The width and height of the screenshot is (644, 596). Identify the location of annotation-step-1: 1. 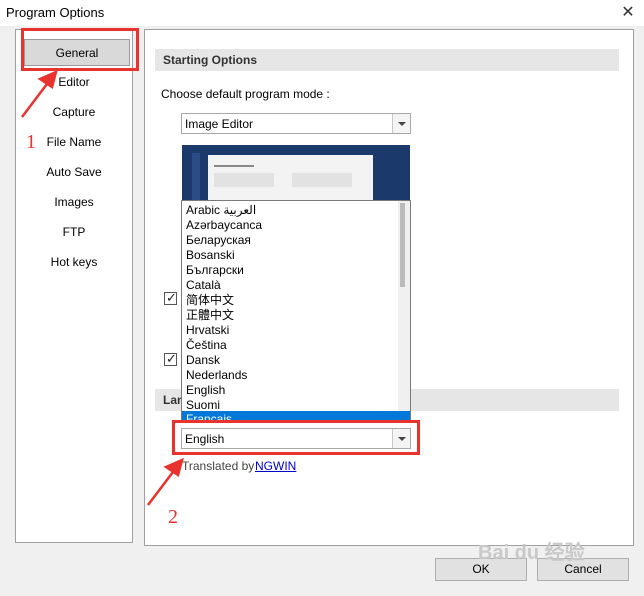
(31, 142).